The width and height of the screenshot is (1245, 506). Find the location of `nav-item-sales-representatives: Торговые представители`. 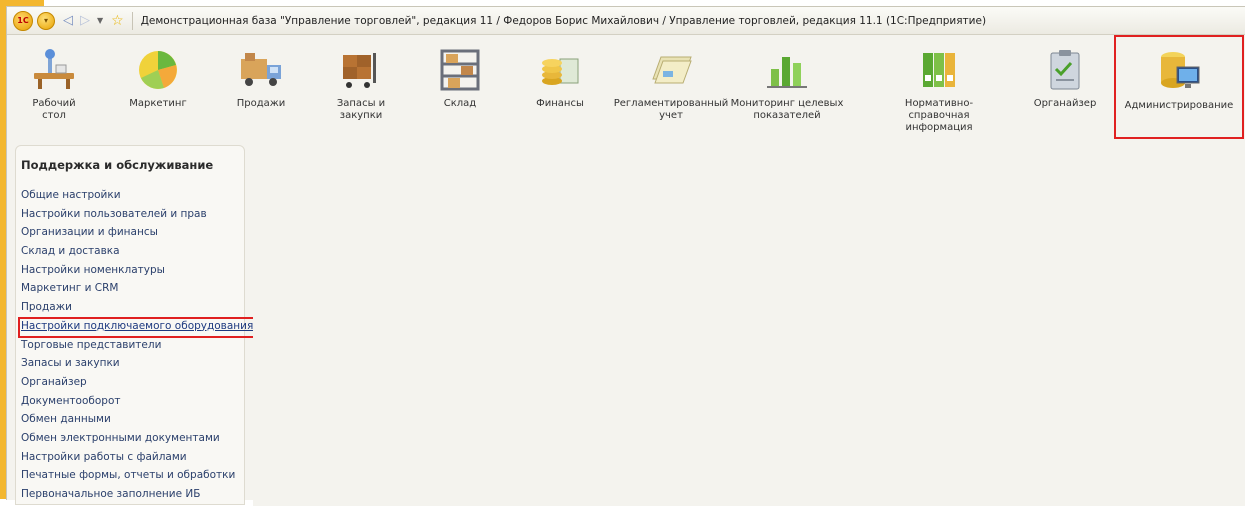

nav-item-sales-representatives: Торговые представители is located at coordinates (132, 345).